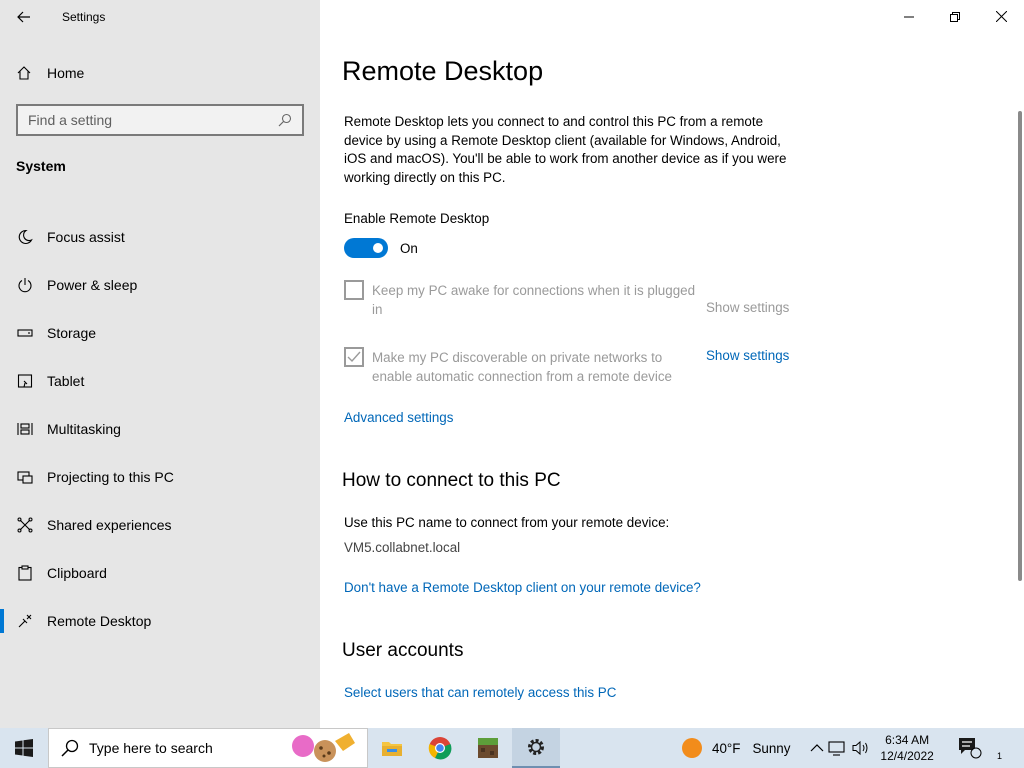  Describe the element at coordinates (25, 477) in the screenshot. I see `projecting-icon` at that location.